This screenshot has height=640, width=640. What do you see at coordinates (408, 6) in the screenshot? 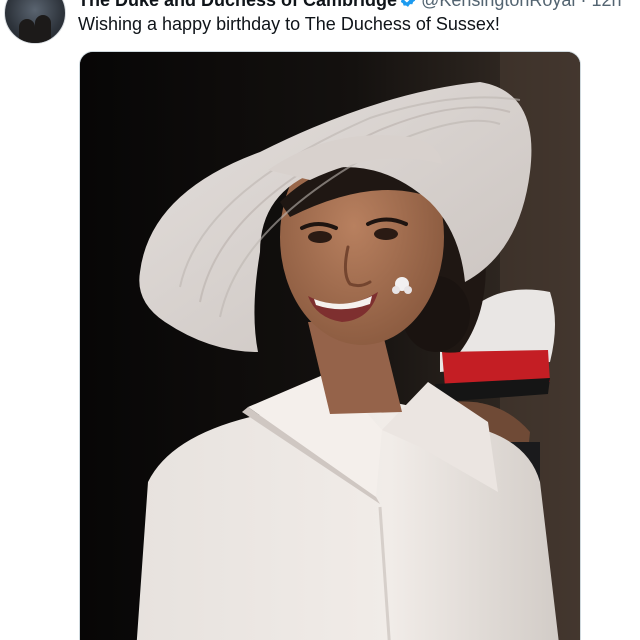
I see `verified-badge-icon` at bounding box center [408, 6].